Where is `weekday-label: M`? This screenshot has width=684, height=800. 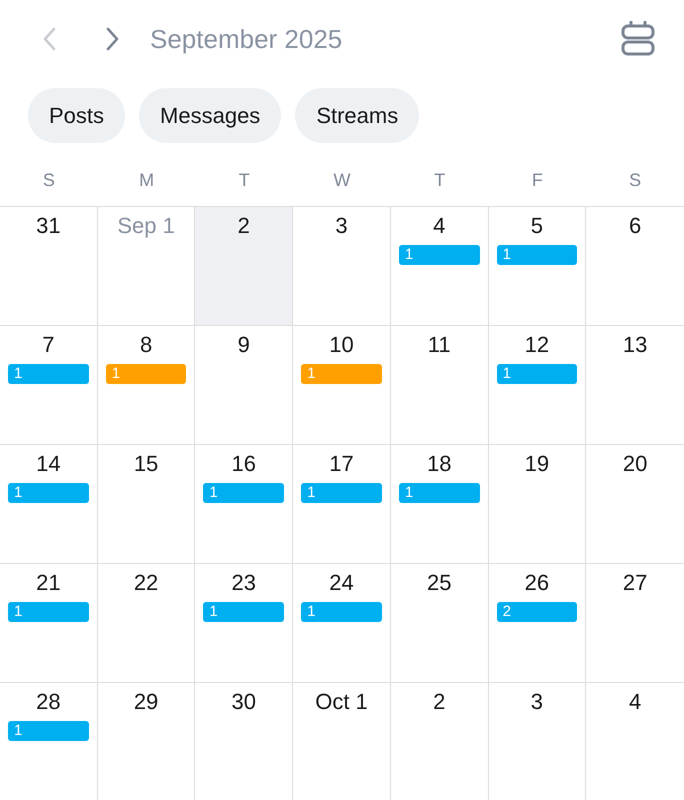 weekday-label: M is located at coordinates (146, 180).